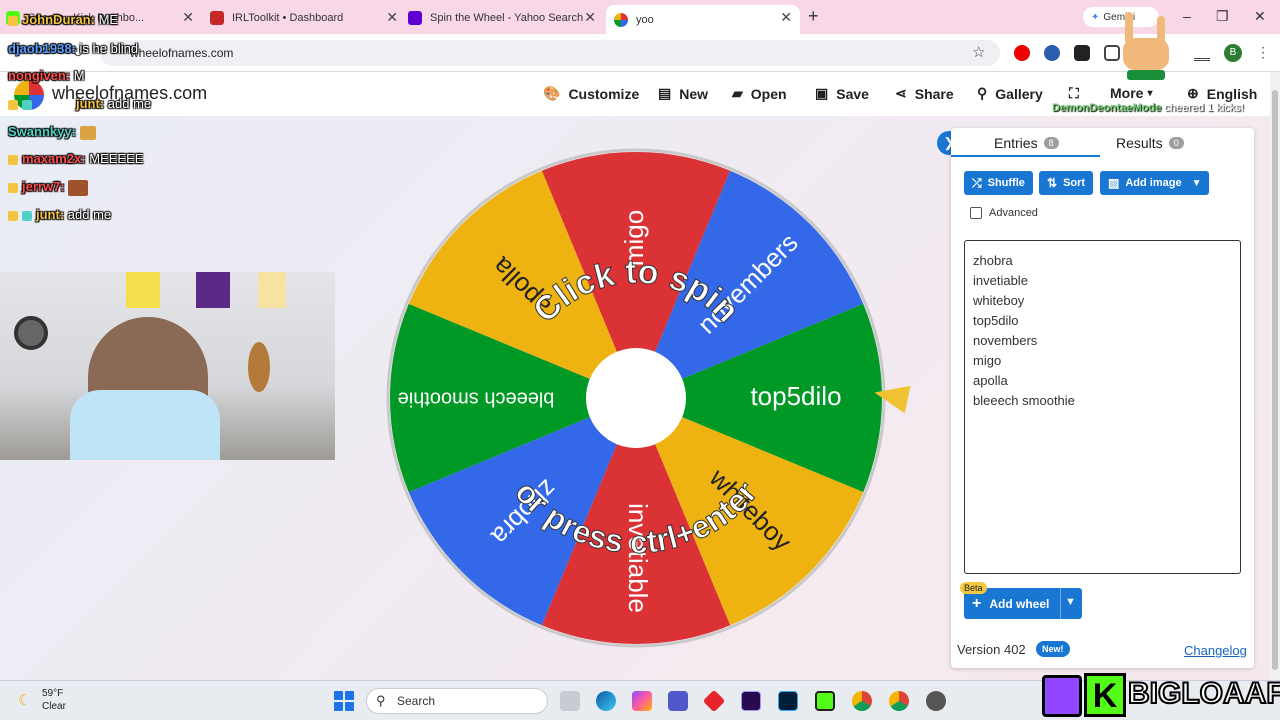  I want to click on emote-icon, so click(87, 132).